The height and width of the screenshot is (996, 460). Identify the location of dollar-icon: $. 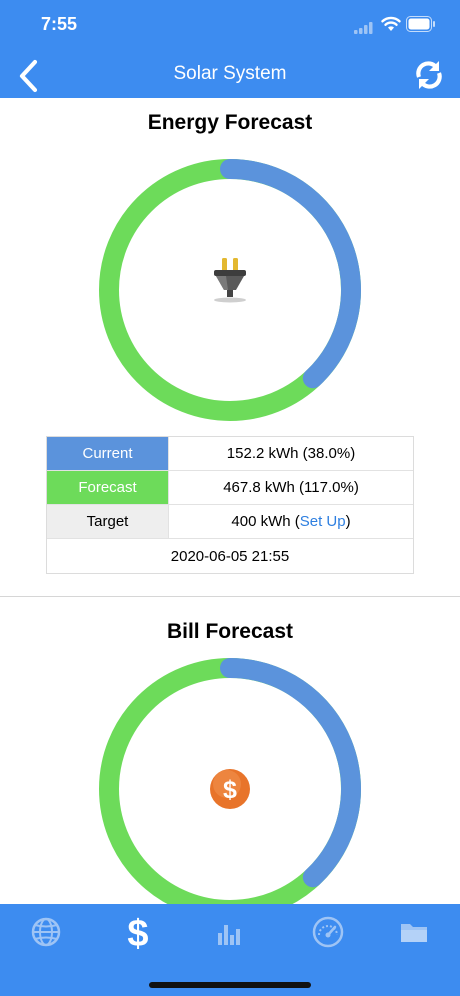
(137, 932).